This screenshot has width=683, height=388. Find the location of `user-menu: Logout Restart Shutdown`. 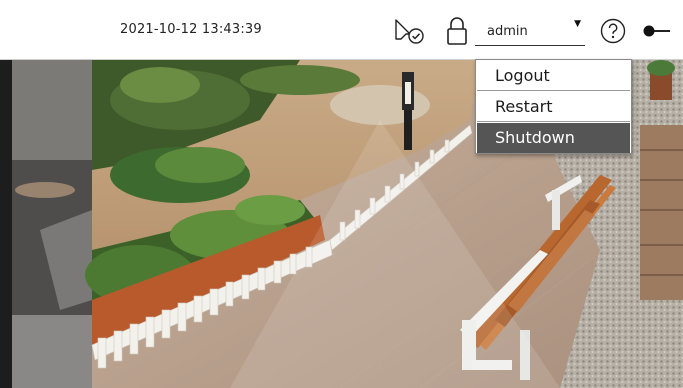

user-menu: Logout Restart Shutdown is located at coordinates (553, 106).